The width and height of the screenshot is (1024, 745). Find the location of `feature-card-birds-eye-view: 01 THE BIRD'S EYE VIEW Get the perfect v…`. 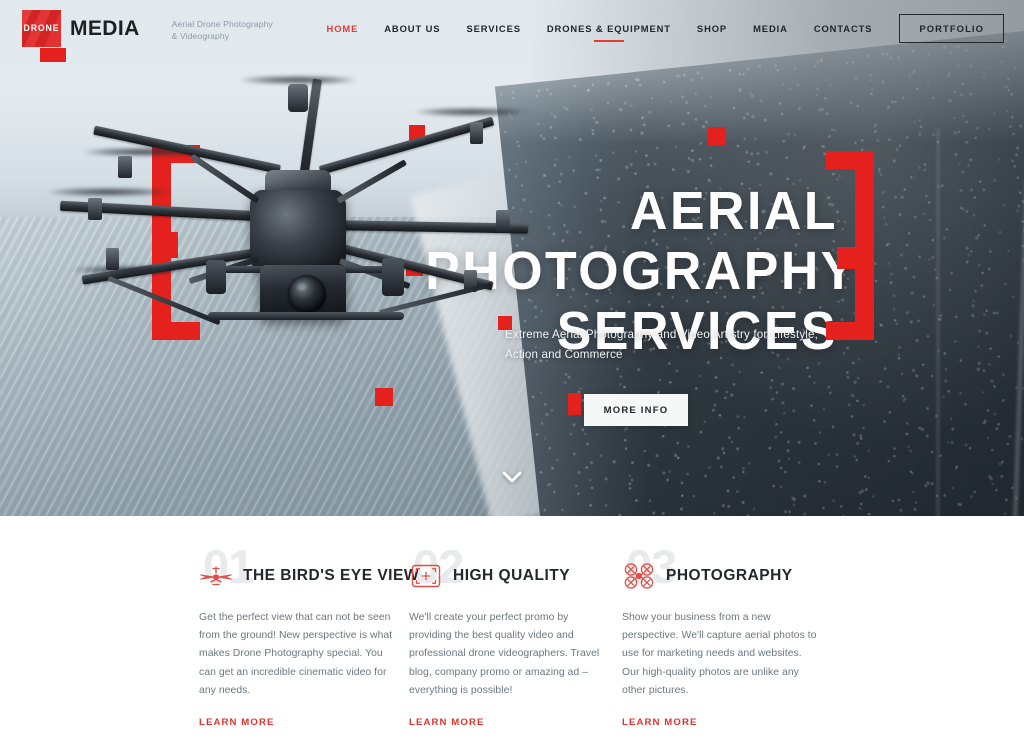

feature-card-birds-eye-view: 01 THE BIRD'S EYE VIEW Get the perfect v… is located at coordinates (308, 635).